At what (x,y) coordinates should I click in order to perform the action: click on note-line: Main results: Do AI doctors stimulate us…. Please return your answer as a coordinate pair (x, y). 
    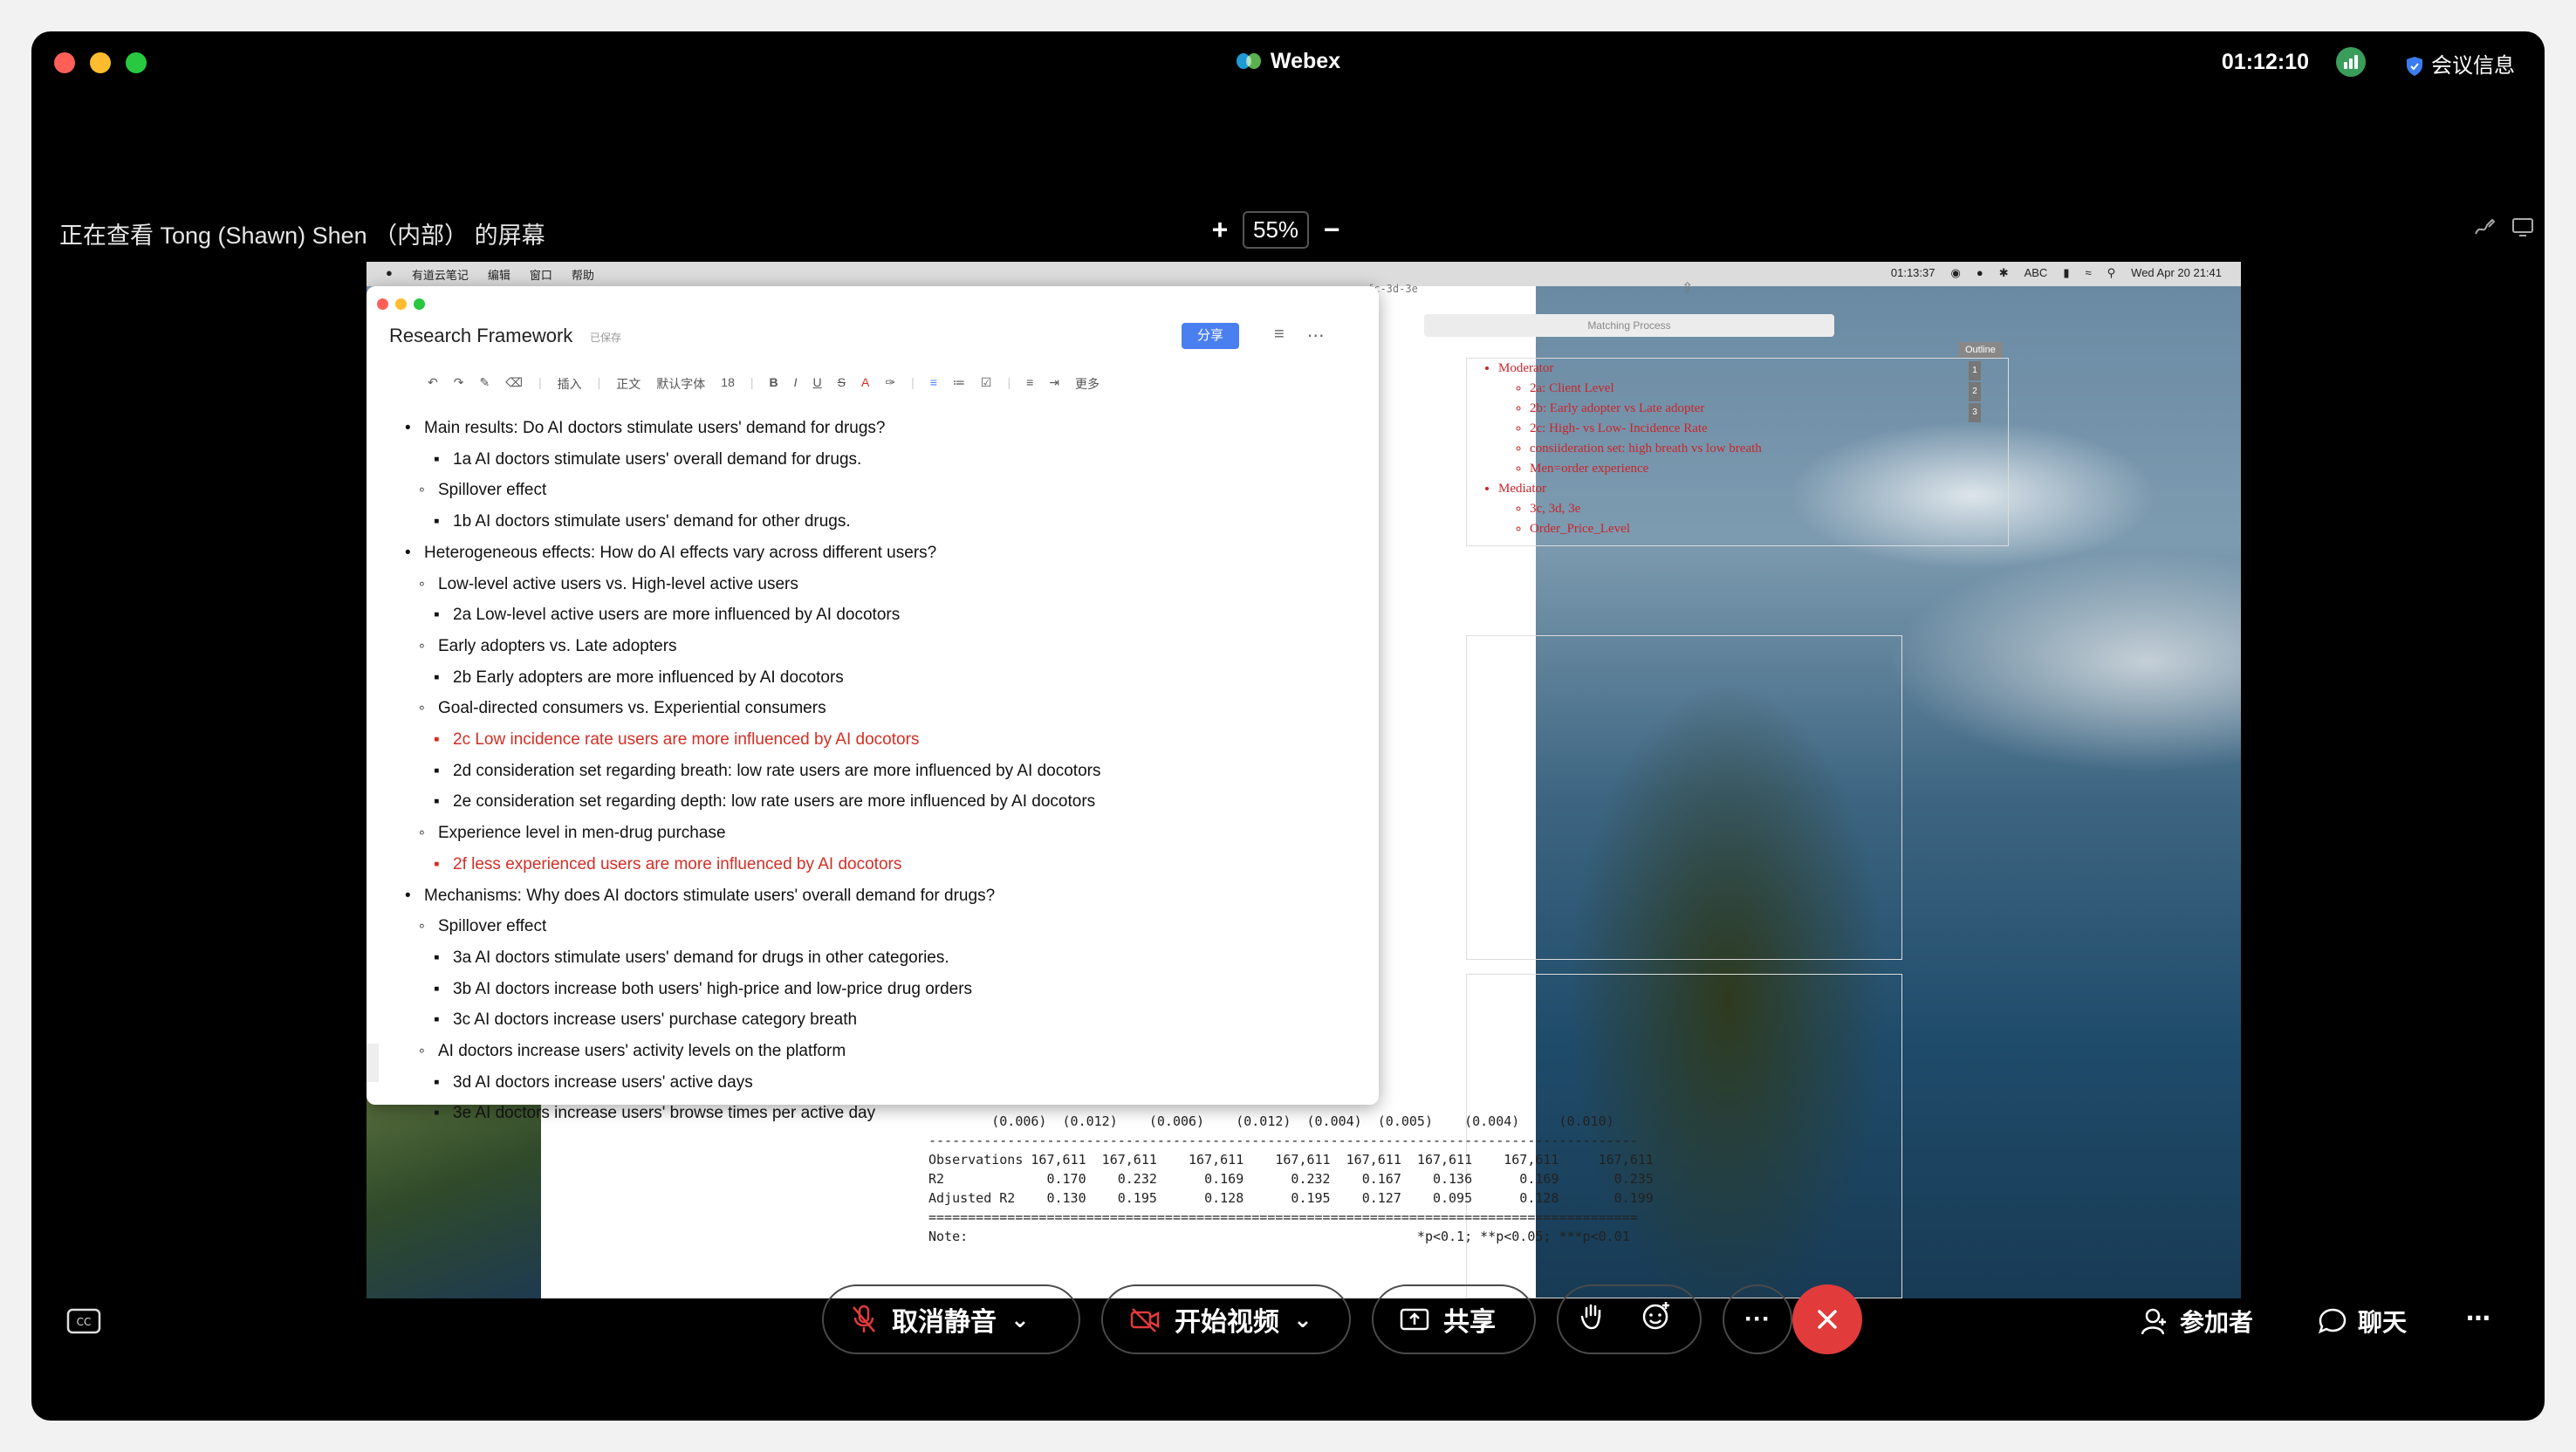
    Looking at the image, I should click on (646, 429).